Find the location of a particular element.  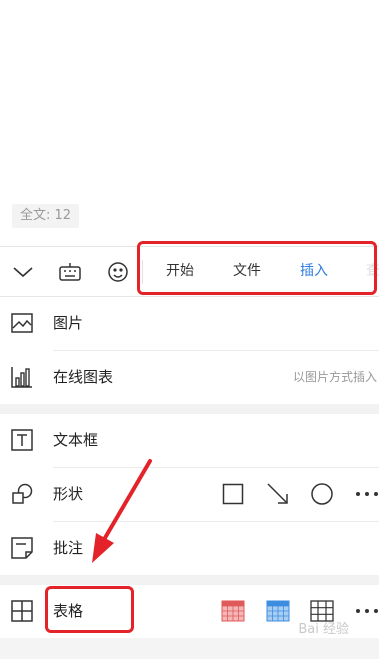

keyboard-icon is located at coordinates (70, 271).